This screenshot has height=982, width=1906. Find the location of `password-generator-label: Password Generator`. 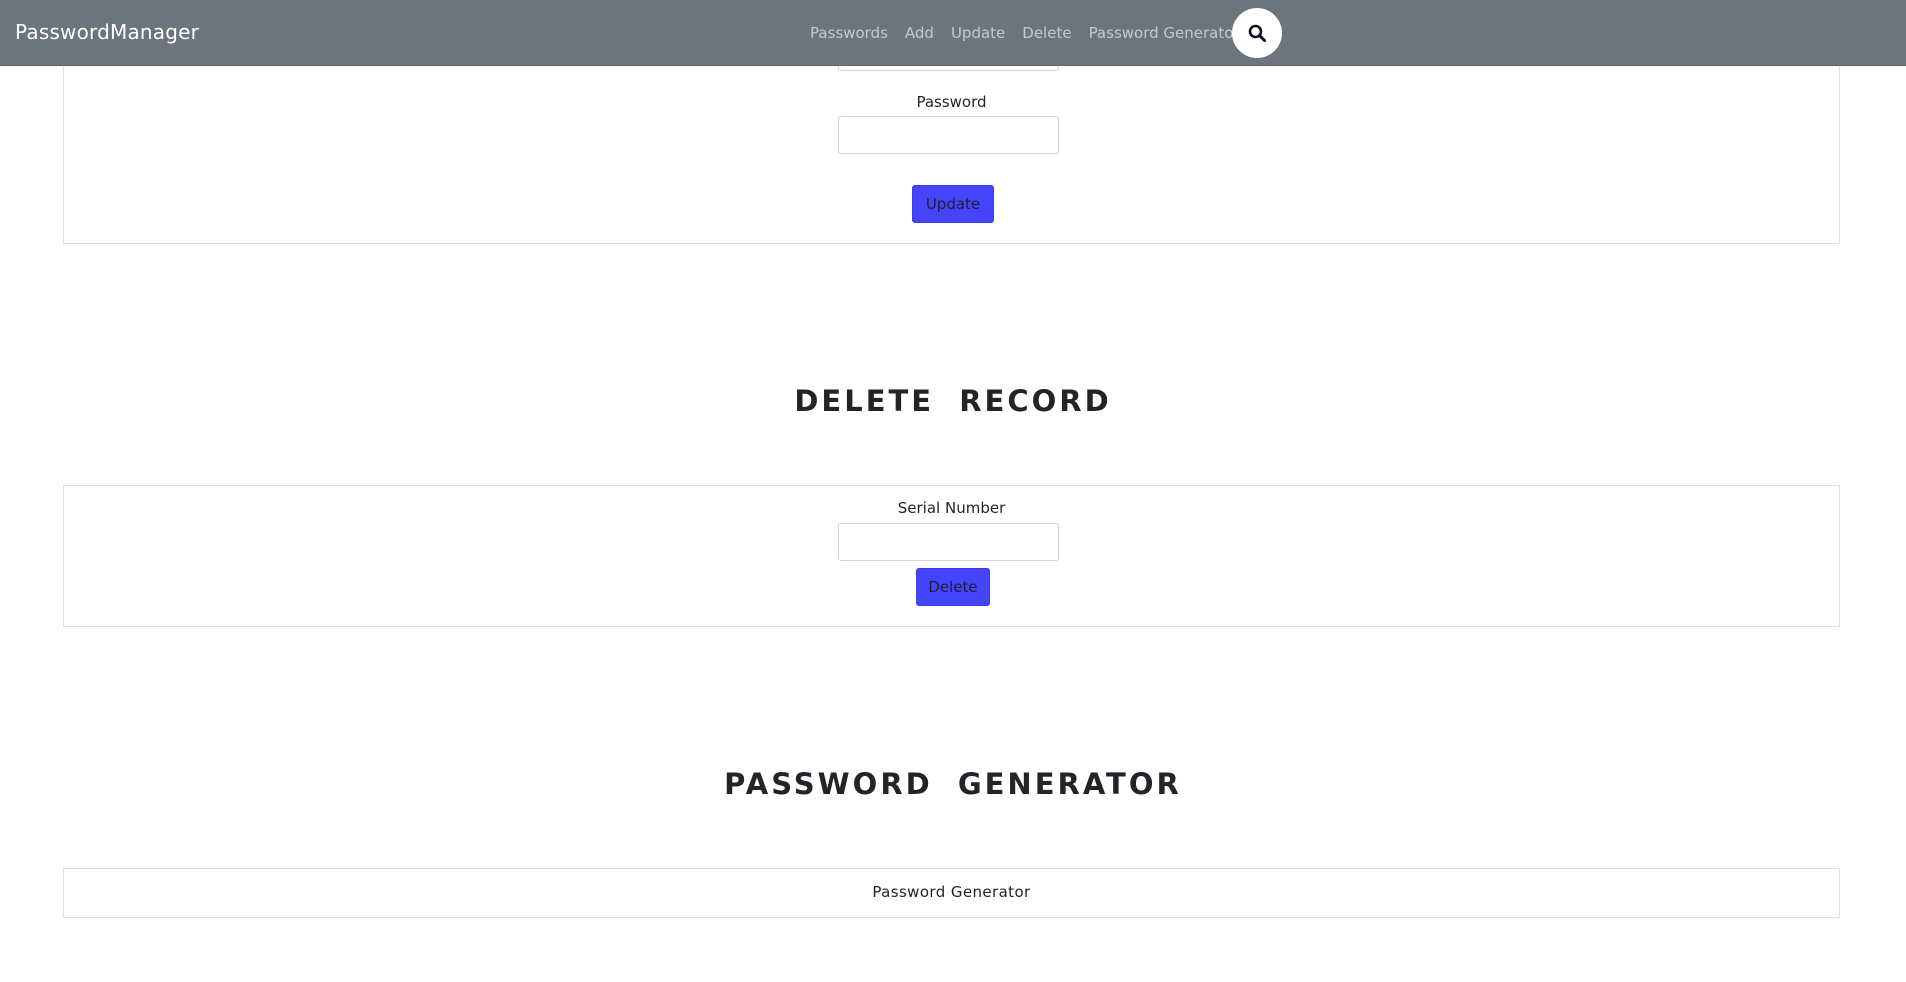

password-generator-label: Password Generator is located at coordinates (951, 892).